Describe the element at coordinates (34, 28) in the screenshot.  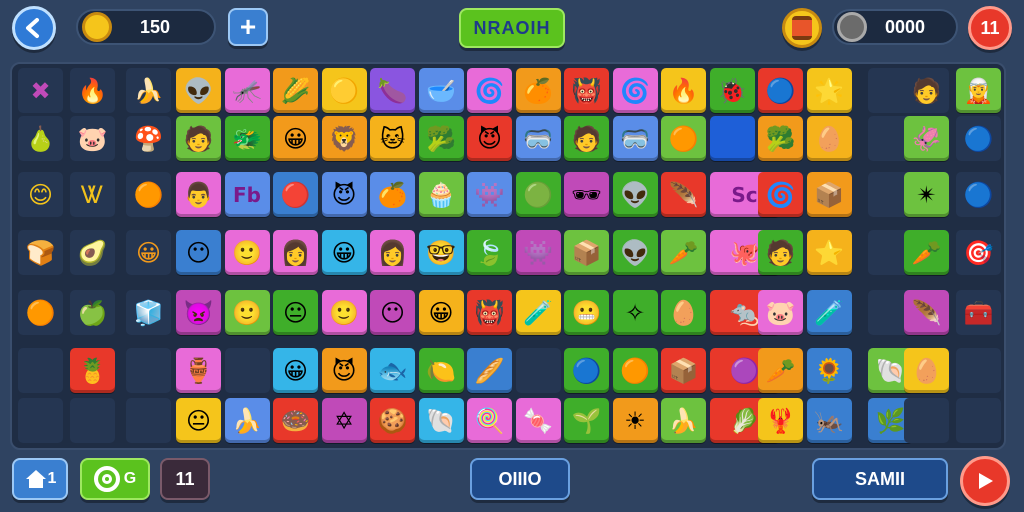
I see `back-button` at that location.